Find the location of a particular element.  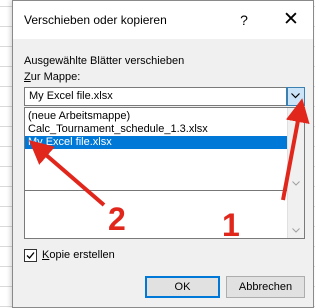

chevron-down-icon is located at coordinates (295, 96).